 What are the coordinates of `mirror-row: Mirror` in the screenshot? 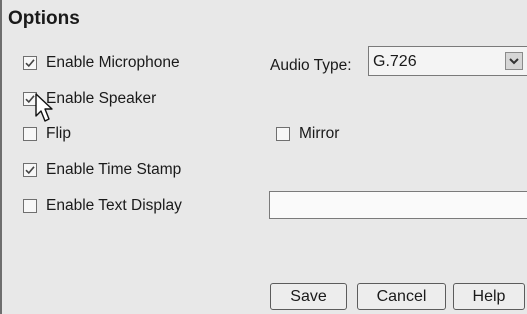 It's located at (307, 134).